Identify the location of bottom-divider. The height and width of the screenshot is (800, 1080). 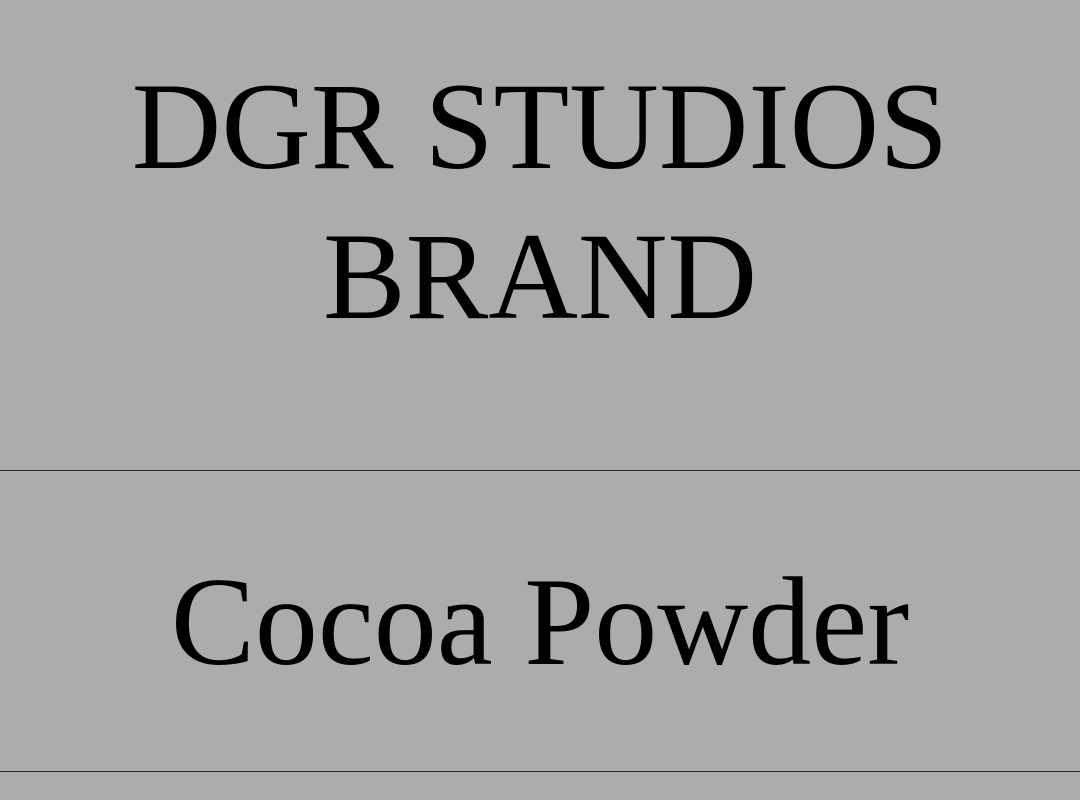
(540, 771).